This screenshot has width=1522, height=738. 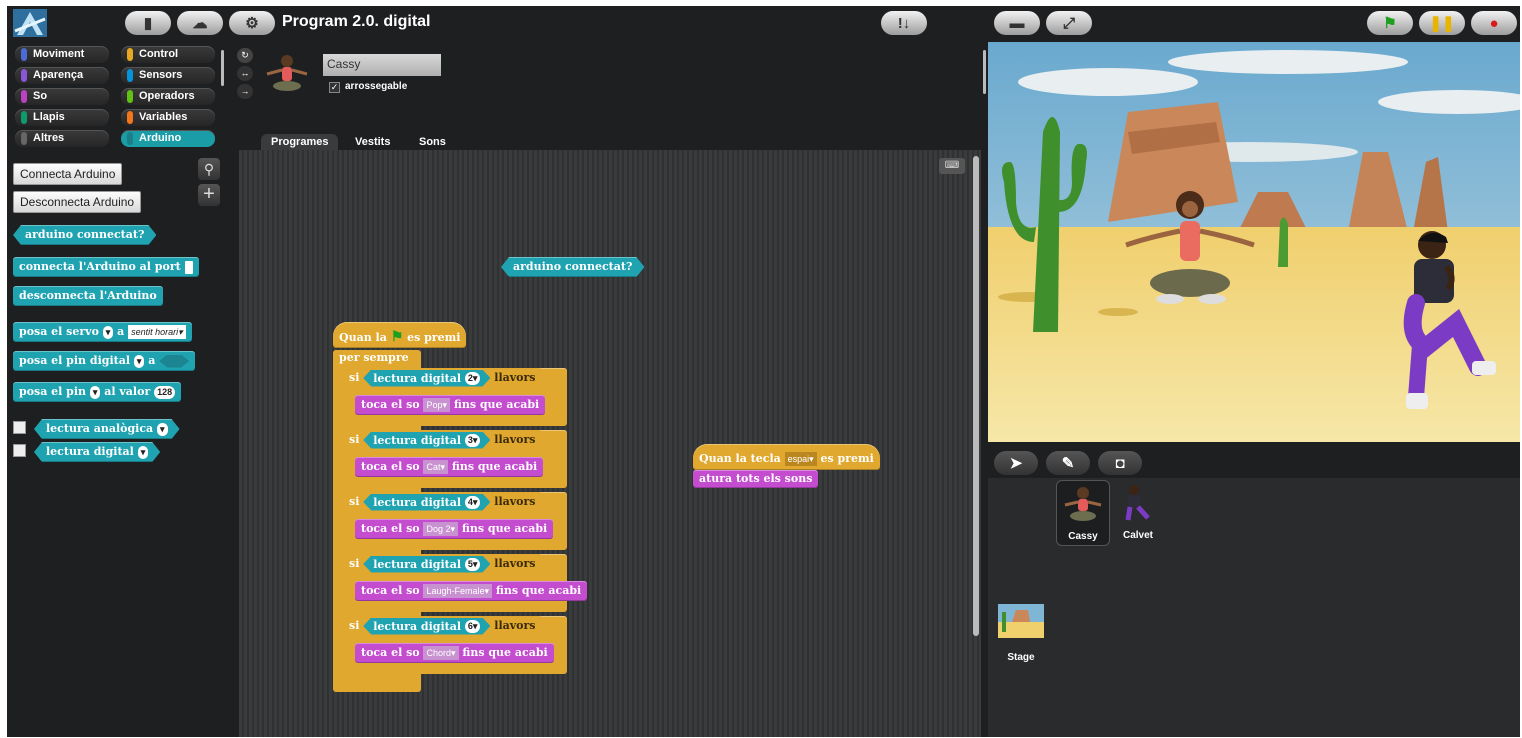 I want to click on analog-watcher-checkbox, so click(x=19, y=427).